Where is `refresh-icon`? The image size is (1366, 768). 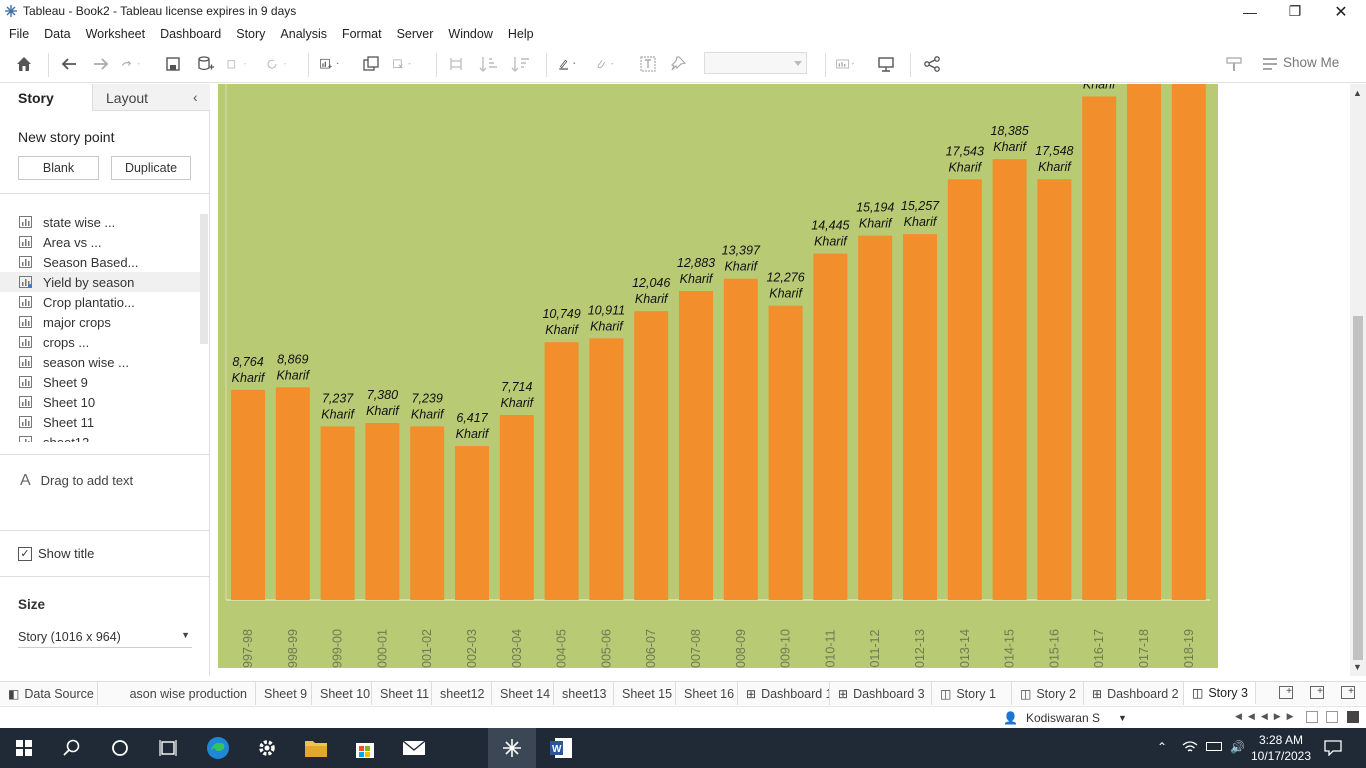 refresh-icon is located at coordinates (276, 64).